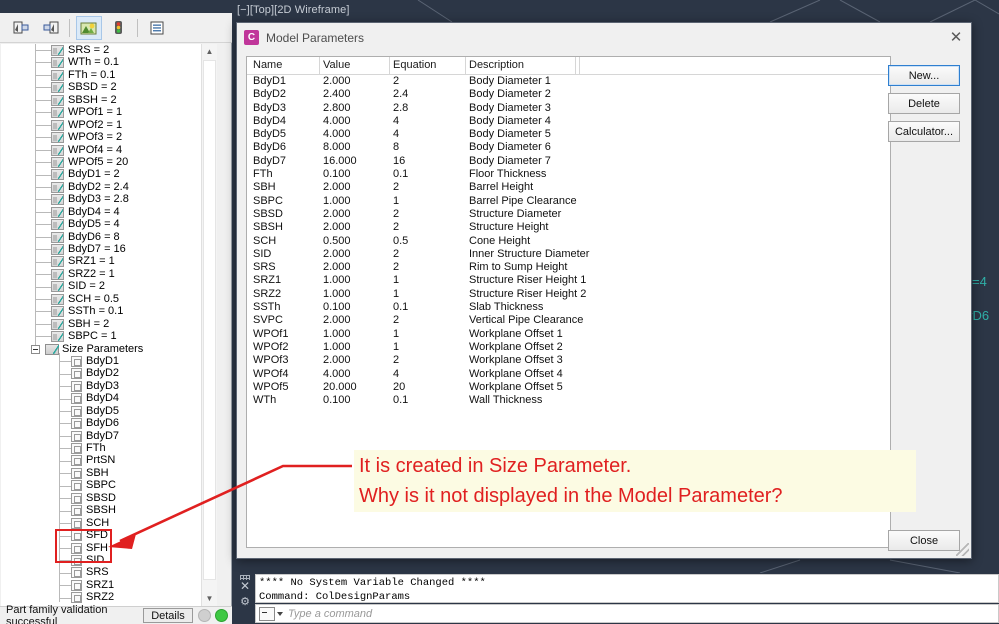 This screenshot has width=999, height=624. Describe the element at coordinates (109, 224) in the screenshot. I see `tree-item-expression: BdyD5 = 4` at that location.